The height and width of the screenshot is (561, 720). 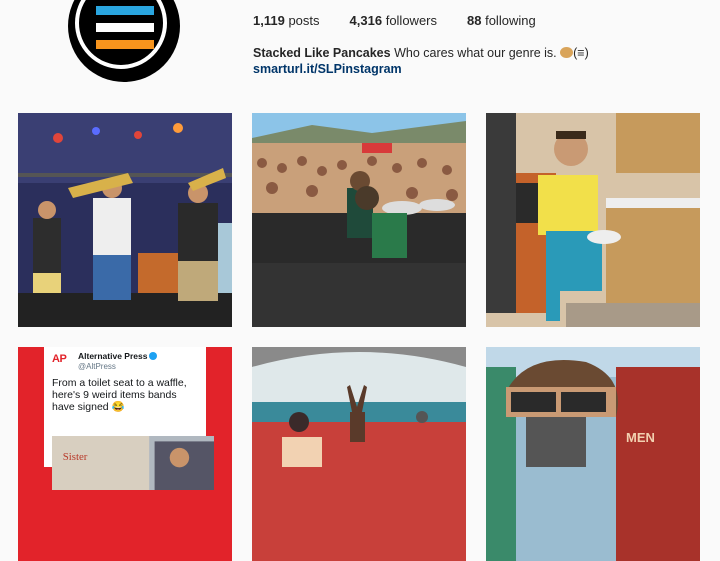 I want to click on posts-count: 1,119, so click(x=269, y=20).